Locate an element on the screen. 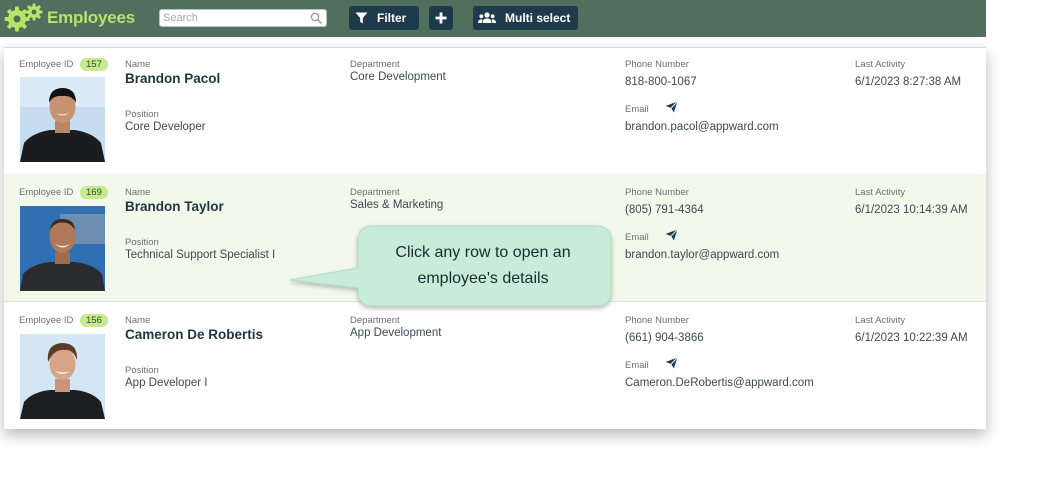 The image size is (1041, 484). employee-last-activity: 6/1/2023 10:14:39 AM is located at coordinates (911, 210).